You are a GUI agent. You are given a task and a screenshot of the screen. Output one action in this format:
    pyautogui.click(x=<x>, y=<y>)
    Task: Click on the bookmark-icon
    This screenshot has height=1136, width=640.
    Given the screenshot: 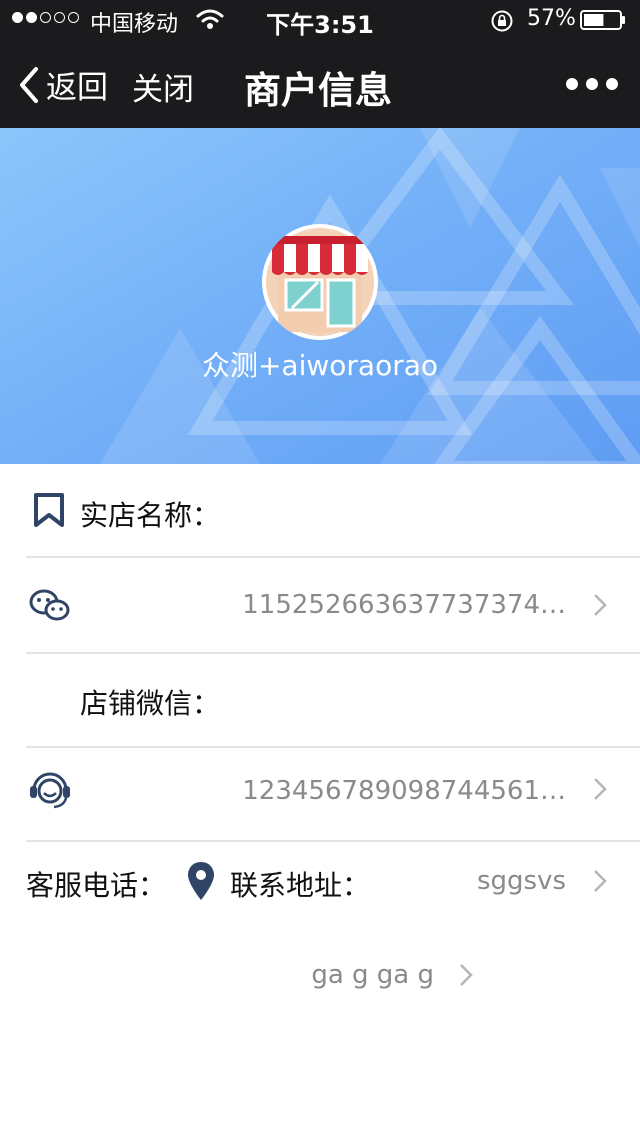 What is the action you would take?
    pyautogui.click(x=49, y=510)
    